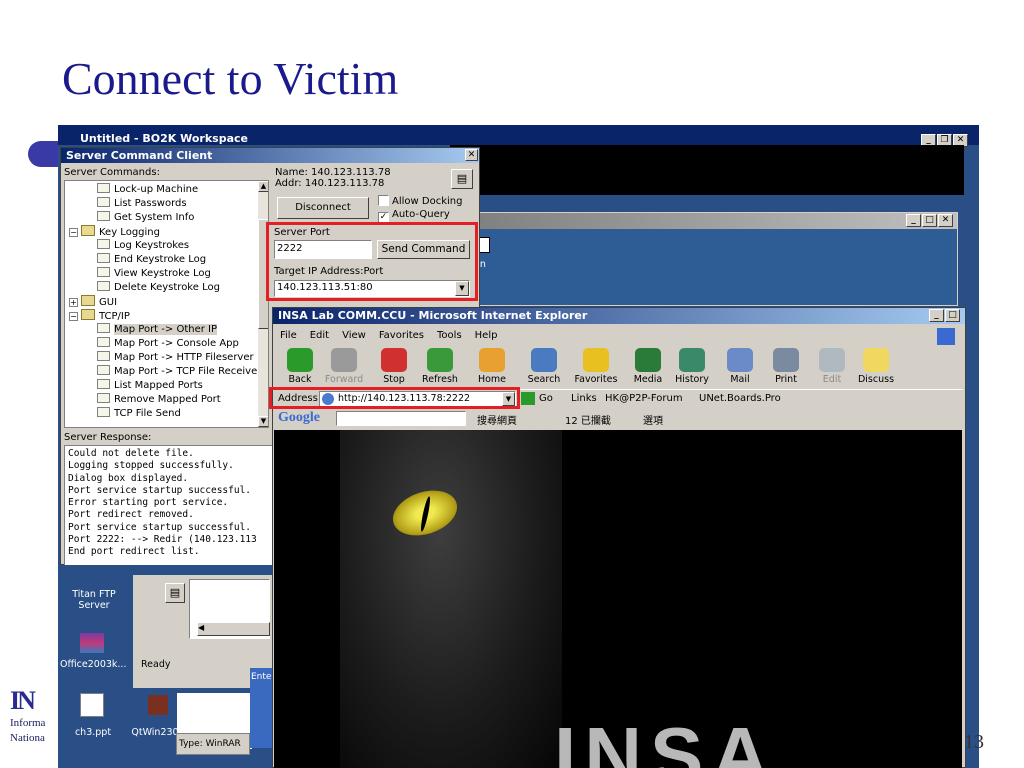 The width and height of the screenshot is (1024, 768). Describe the element at coordinates (414, 215) in the screenshot. I see `auto-query-checkbox: ✓ Auto-Query` at that location.